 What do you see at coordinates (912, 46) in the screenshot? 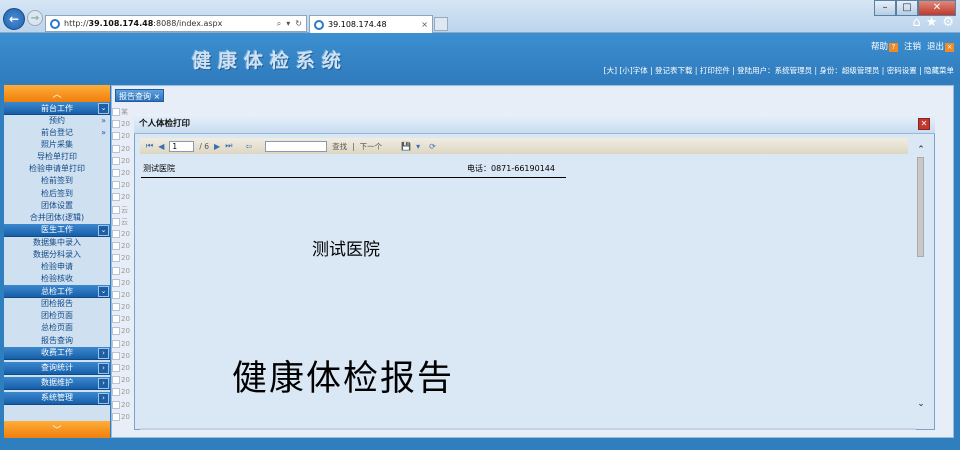
I see `logout-link: 注销` at bounding box center [912, 46].